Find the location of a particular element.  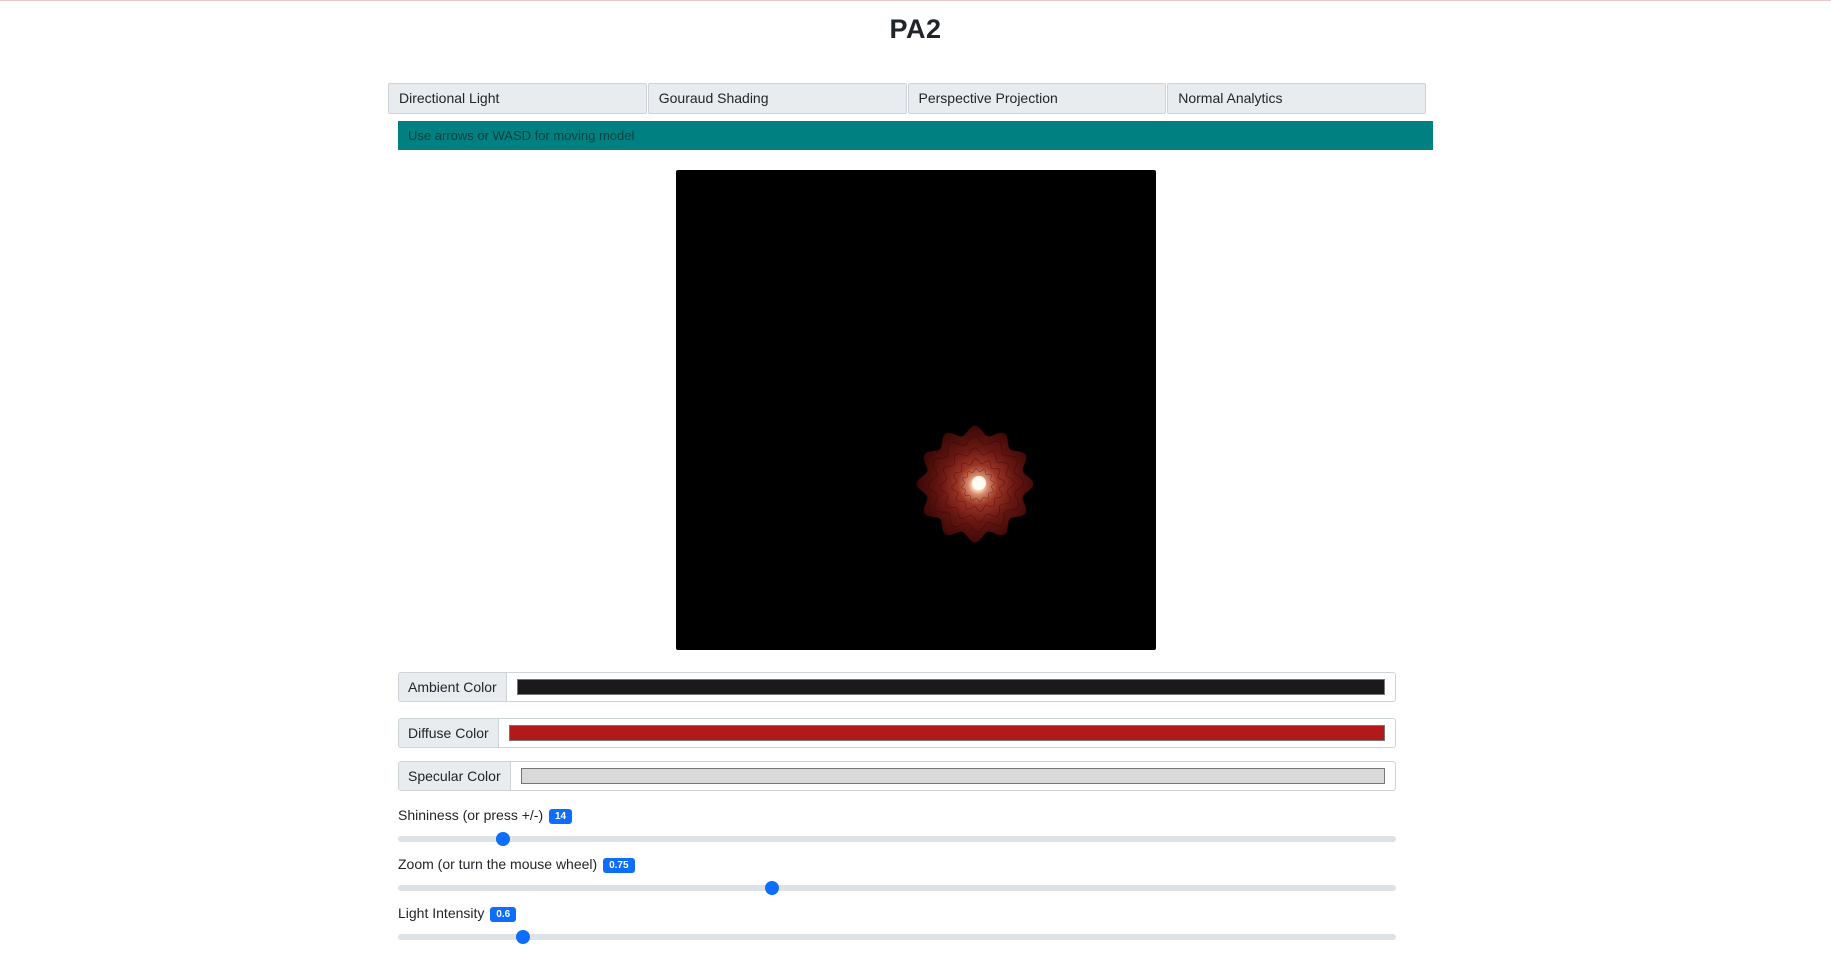

diffuse-color-group: Diffuse Color is located at coordinates (897, 733).